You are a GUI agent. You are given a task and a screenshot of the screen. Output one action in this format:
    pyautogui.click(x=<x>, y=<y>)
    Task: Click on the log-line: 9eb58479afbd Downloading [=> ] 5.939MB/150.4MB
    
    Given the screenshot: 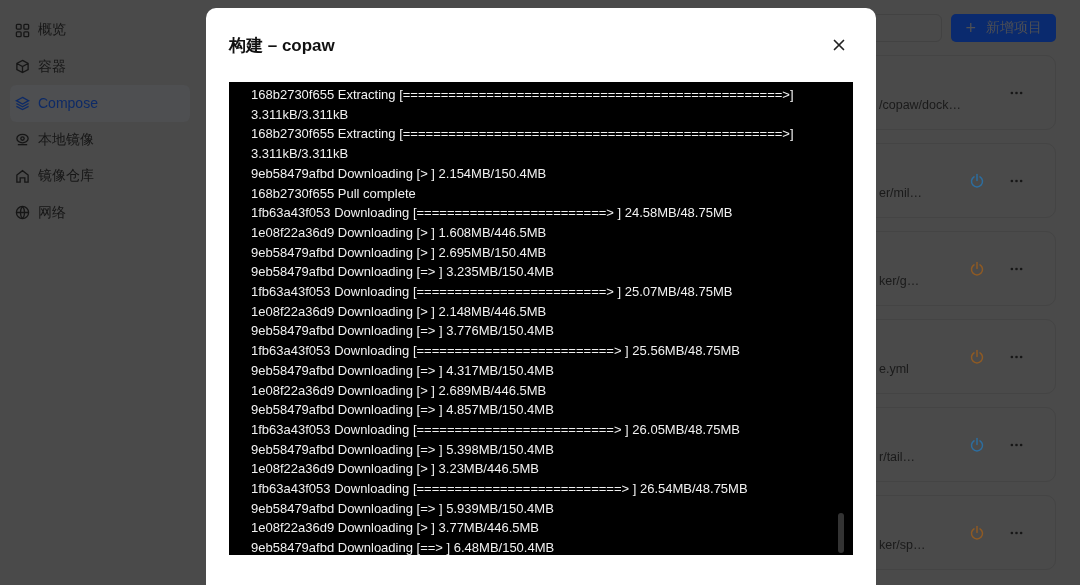 What is the action you would take?
    pyautogui.click(x=403, y=508)
    